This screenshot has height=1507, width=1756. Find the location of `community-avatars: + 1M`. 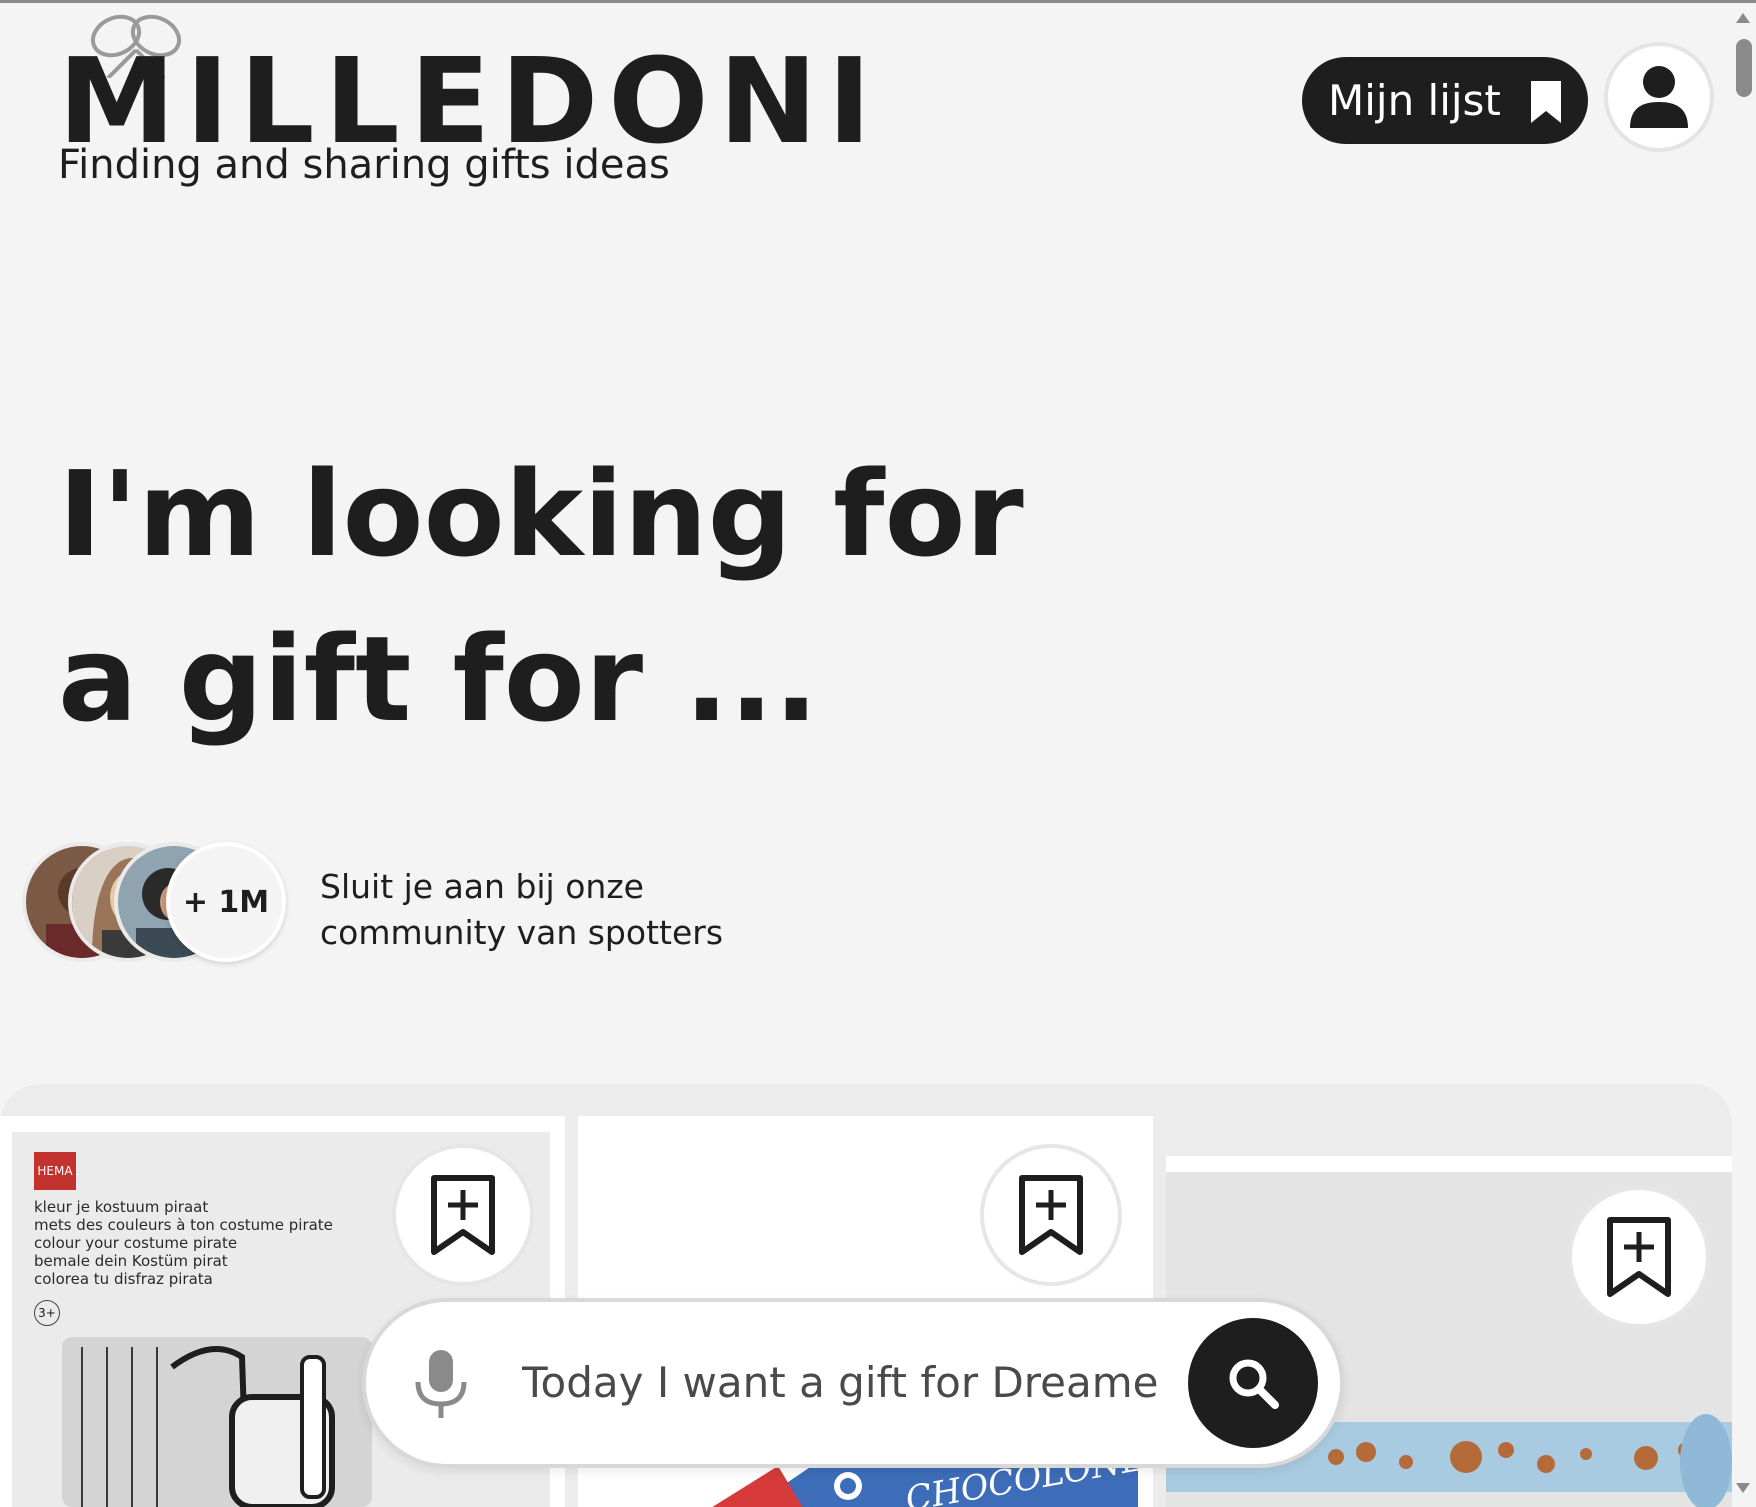

community-avatars: + 1M is located at coordinates (157, 903).